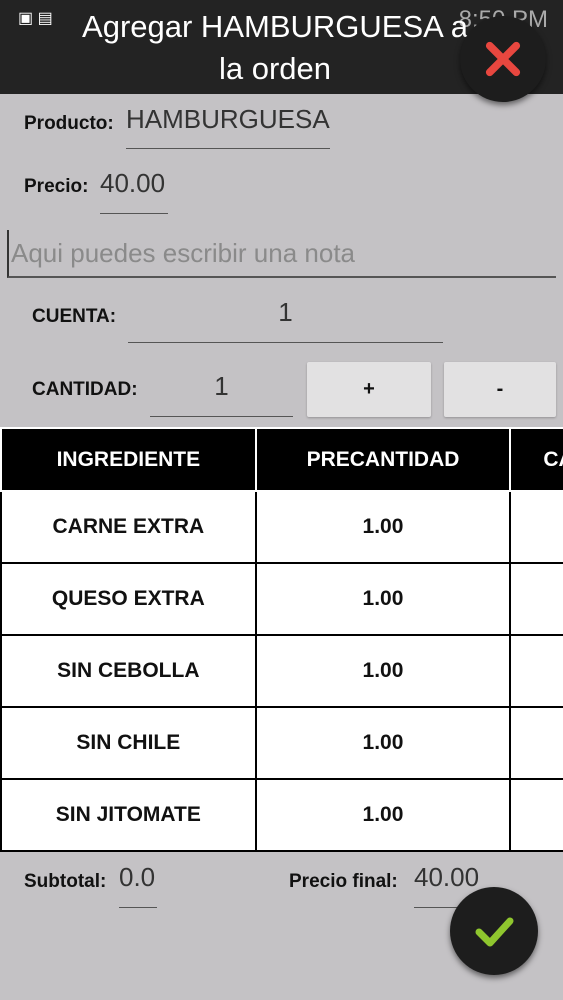  What do you see at coordinates (128, 743) in the screenshot?
I see `ingrediente-cell: SIN CHILE` at bounding box center [128, 743].